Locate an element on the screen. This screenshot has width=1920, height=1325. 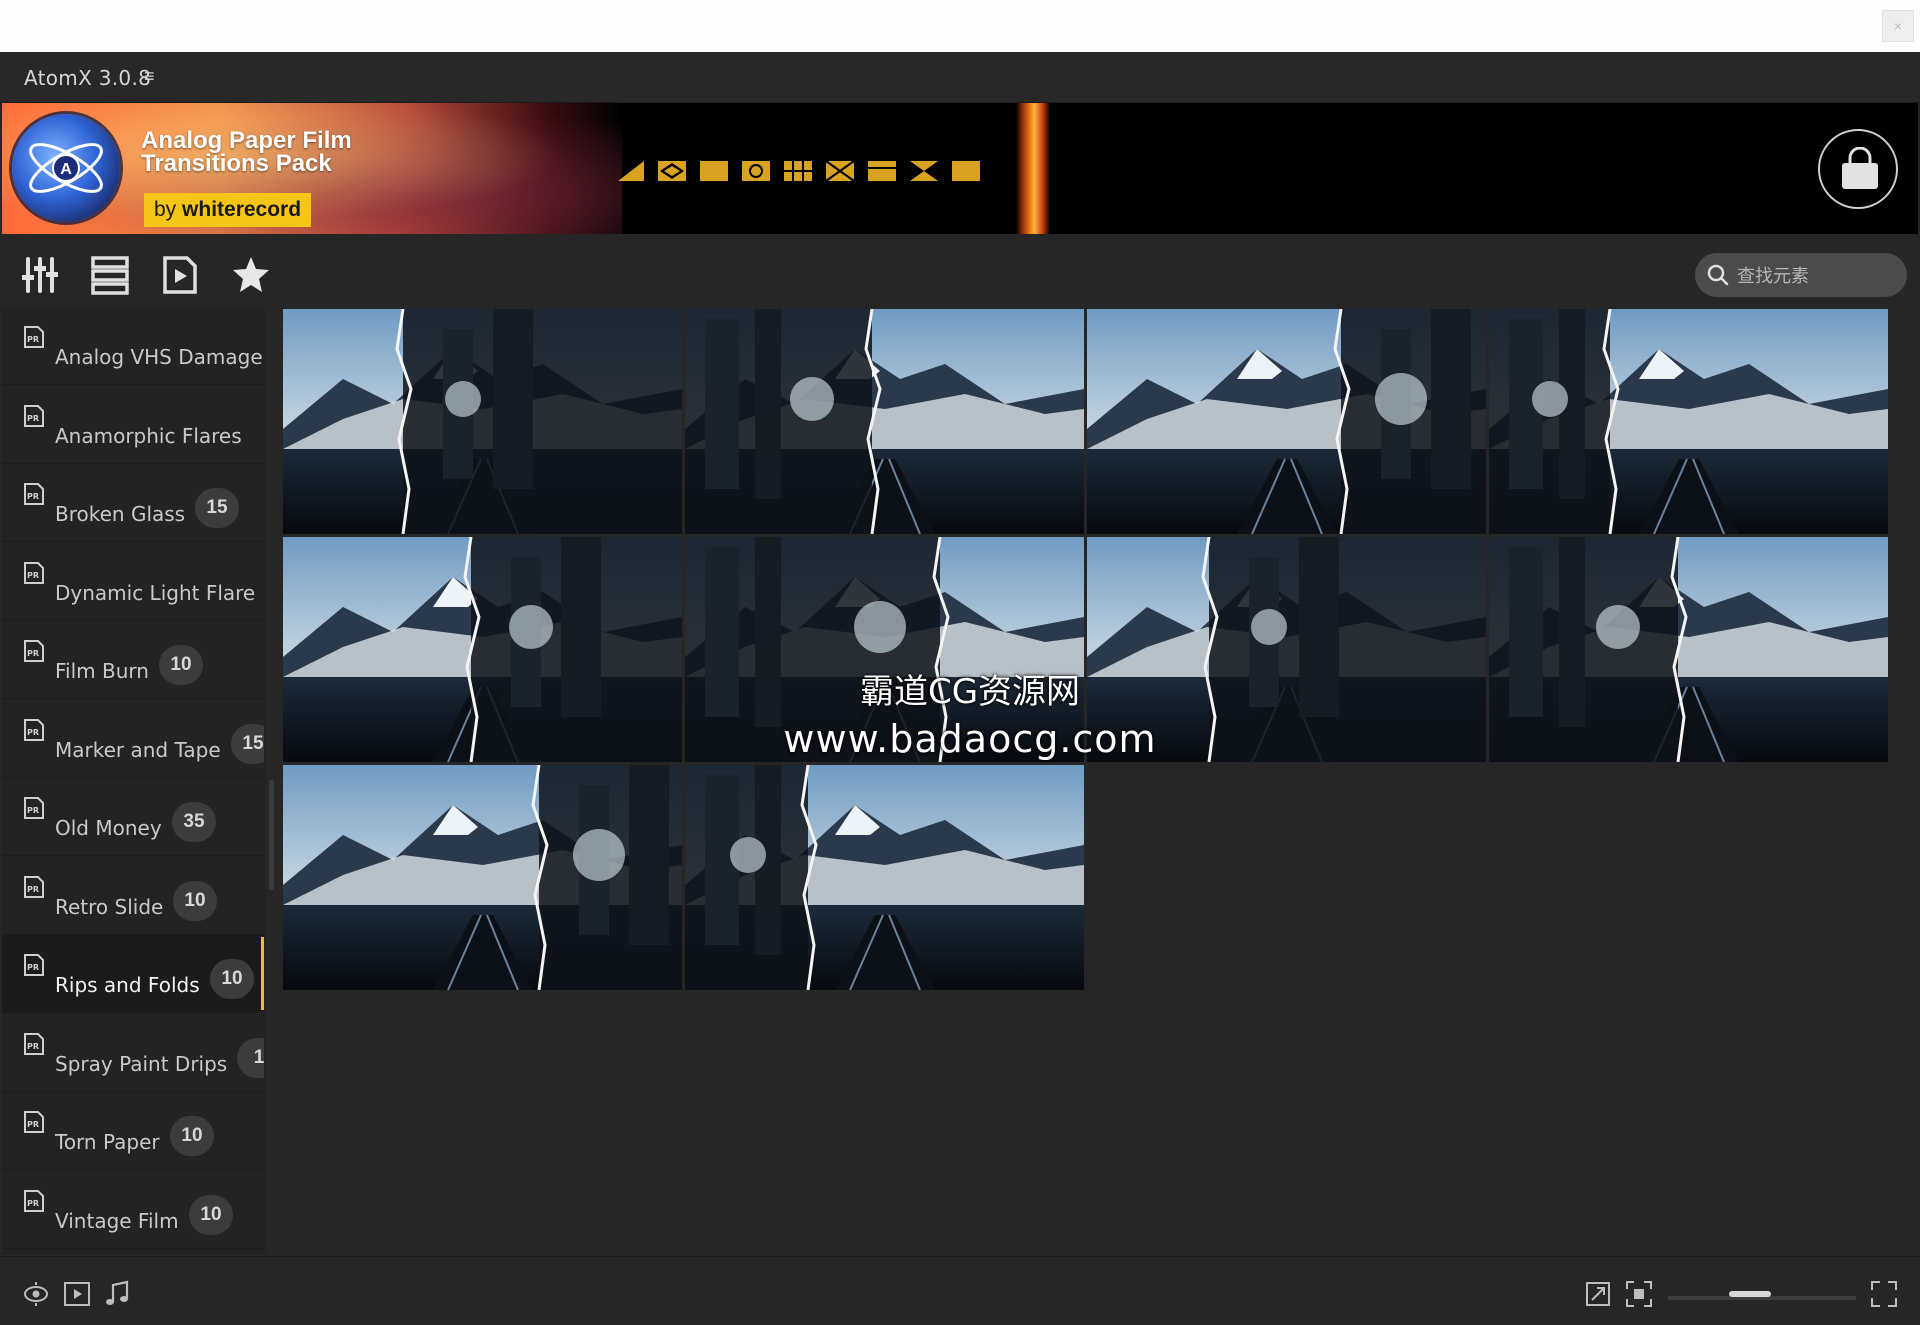
sidebar-item-label: Torn Paper is located at coordinates (107, 1142).